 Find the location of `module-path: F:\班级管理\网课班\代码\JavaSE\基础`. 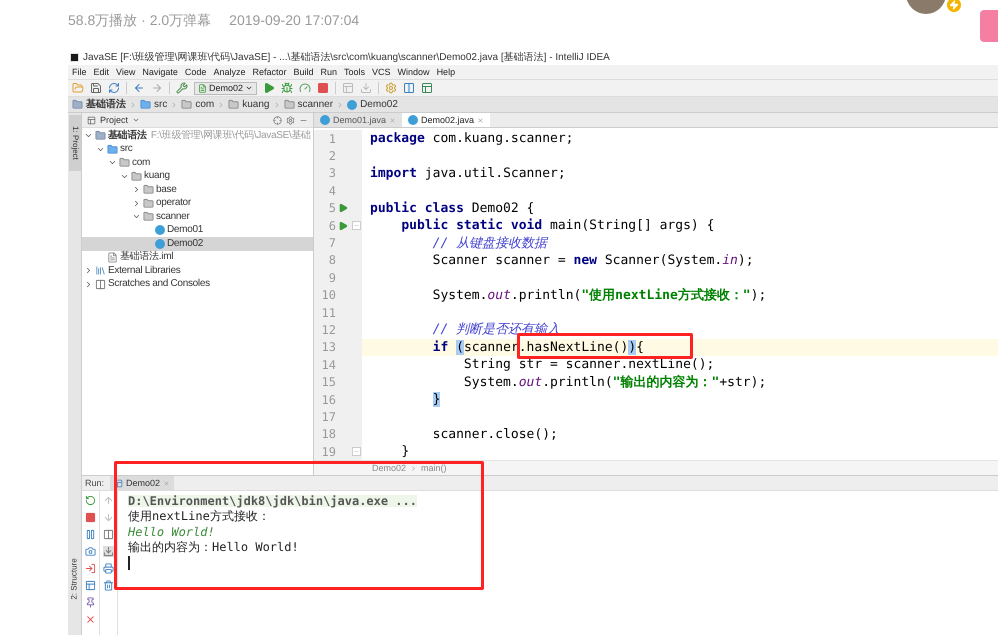

module-path: F:\班级管理\网课班\代码\JavaSE\基础 is located at coordinates (230, 135).